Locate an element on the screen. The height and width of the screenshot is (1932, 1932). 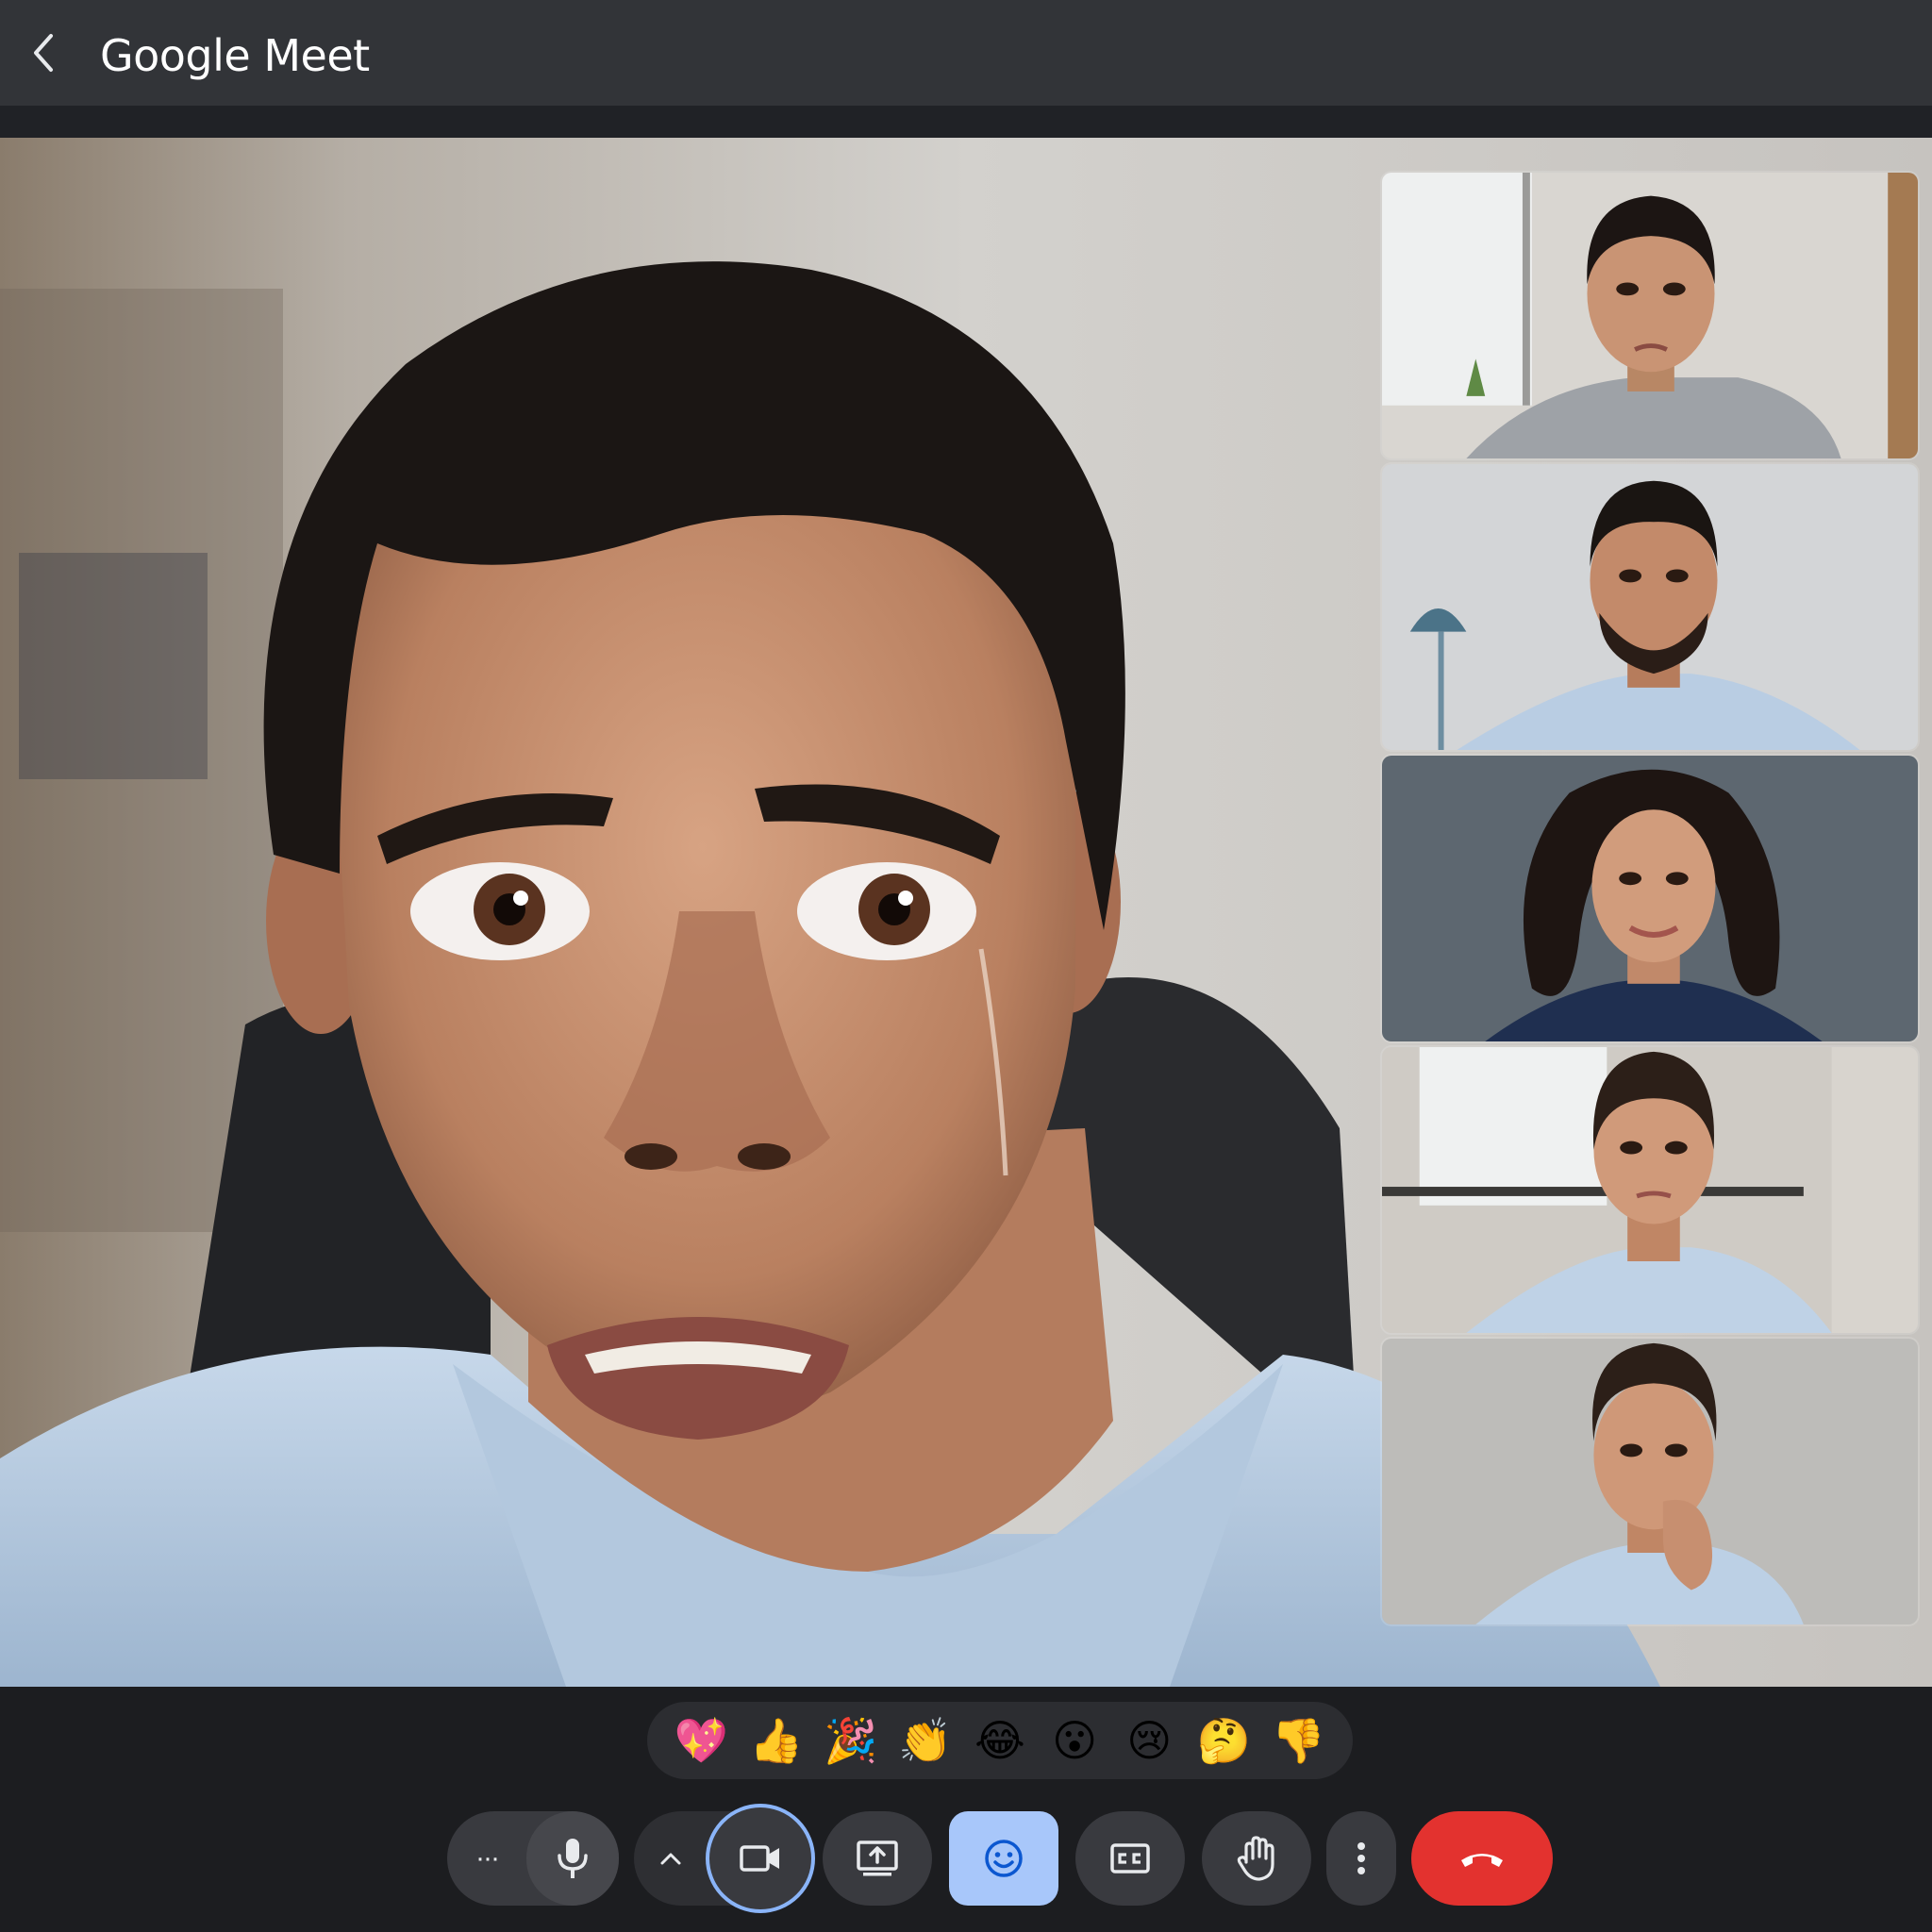
chevron-left-icon is located at coordinates (43, 53).